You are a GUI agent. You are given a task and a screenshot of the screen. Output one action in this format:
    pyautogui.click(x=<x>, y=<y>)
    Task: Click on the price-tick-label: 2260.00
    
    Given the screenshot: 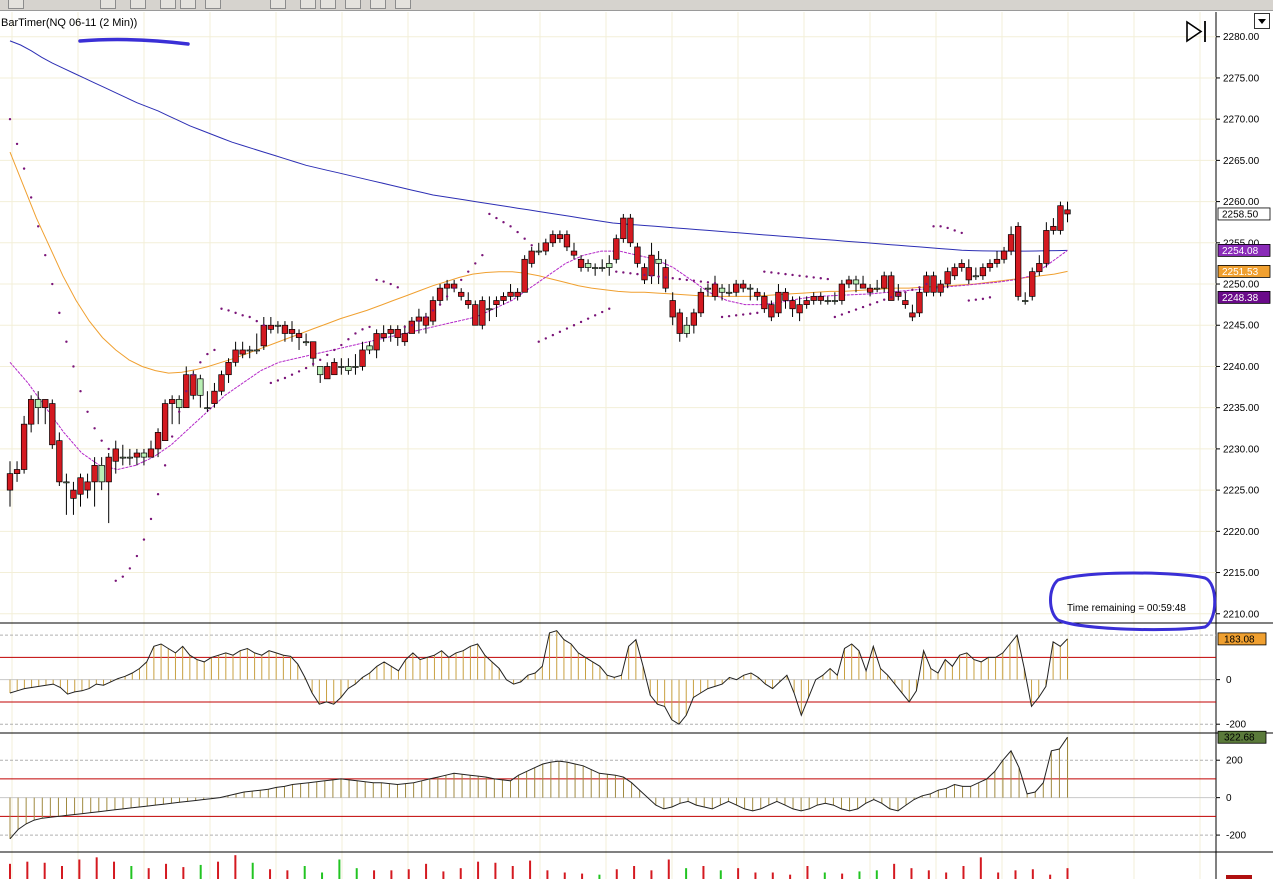 What is the action you would take?
    pyautogui.click(x=1241, y=202)
    